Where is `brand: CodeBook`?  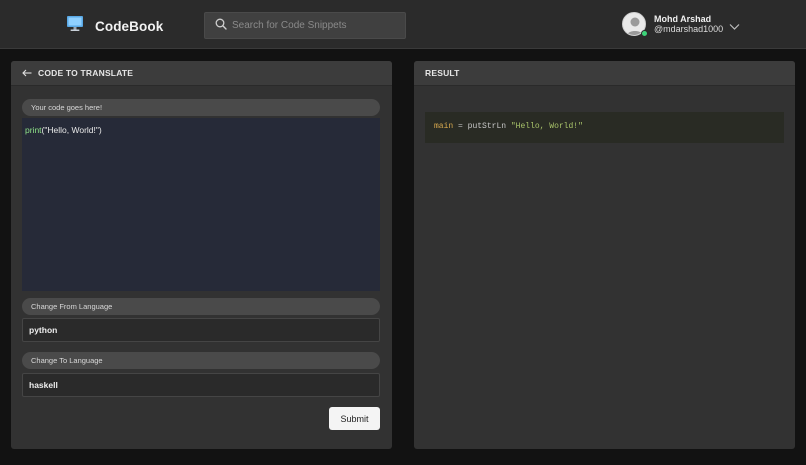 brand: CodeBook is located at coordinates (114, 26).